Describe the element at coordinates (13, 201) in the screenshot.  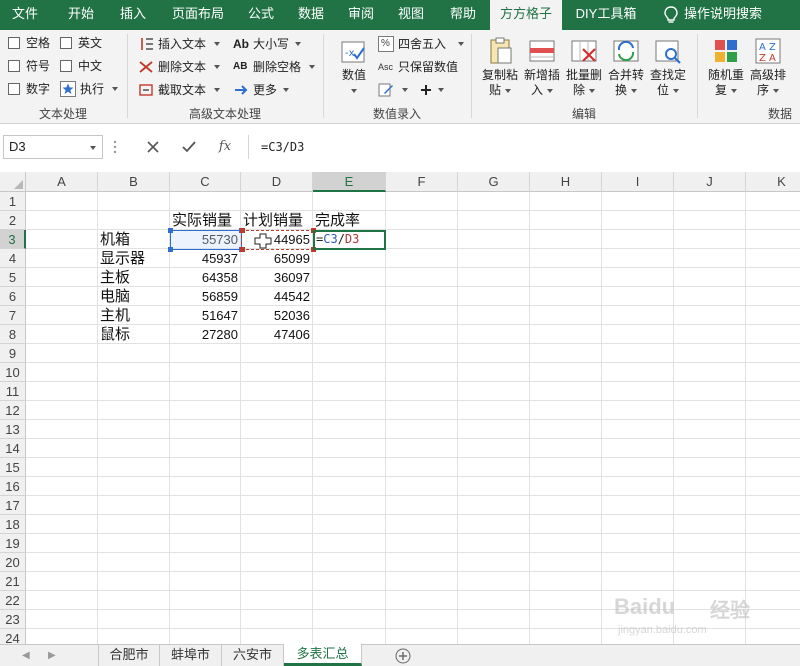
I see `row-header-1: 1` at that location.